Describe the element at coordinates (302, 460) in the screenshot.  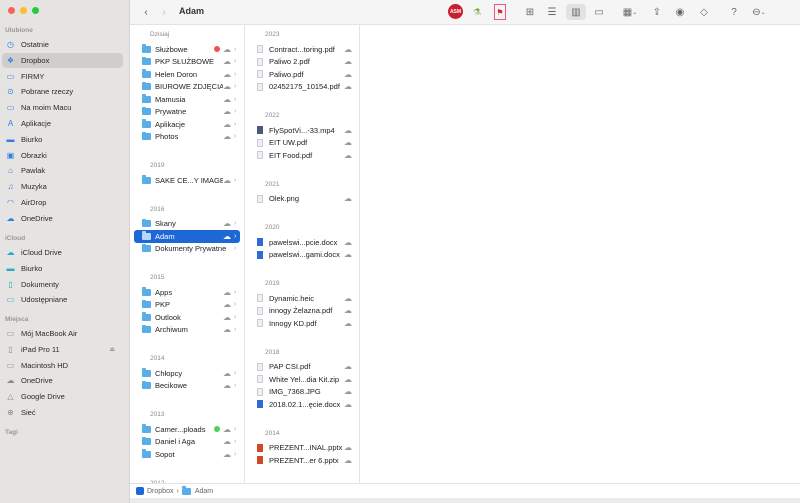
I see `file-row: PREZENT...er 6.pptx ☁` at that location.